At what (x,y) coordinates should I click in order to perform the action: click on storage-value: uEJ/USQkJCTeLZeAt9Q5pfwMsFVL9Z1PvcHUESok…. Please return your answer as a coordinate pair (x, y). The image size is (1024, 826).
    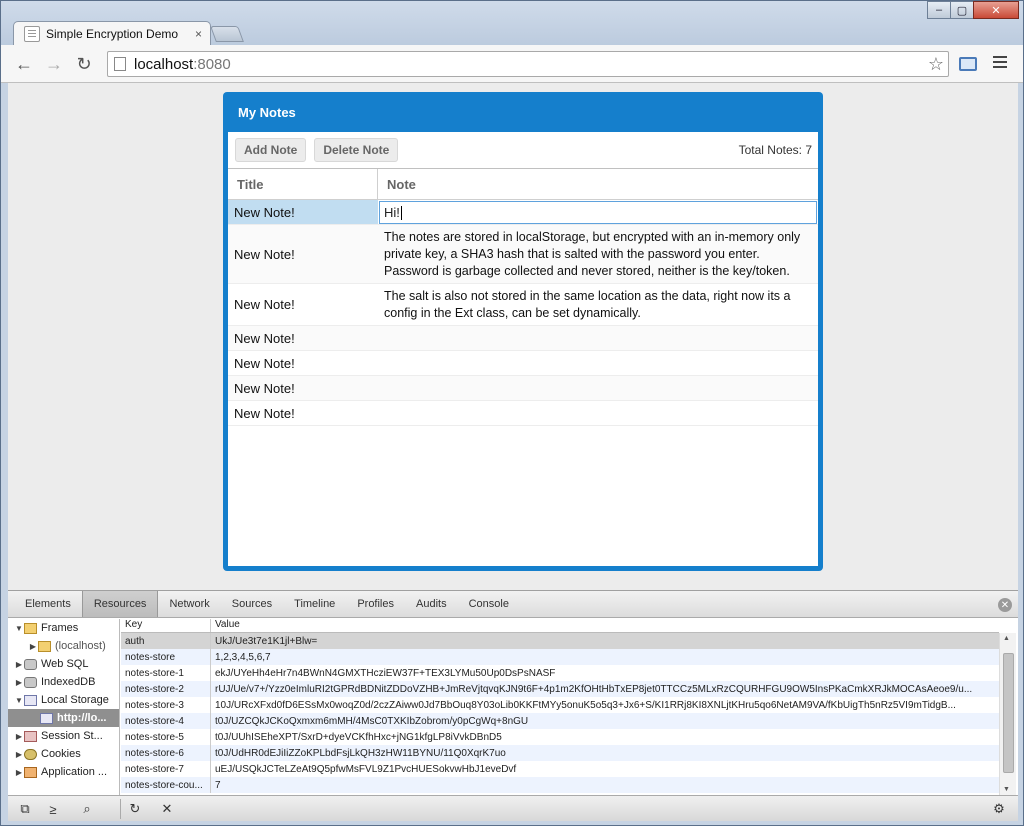
    Looking at the image, I should click on (366, 769).